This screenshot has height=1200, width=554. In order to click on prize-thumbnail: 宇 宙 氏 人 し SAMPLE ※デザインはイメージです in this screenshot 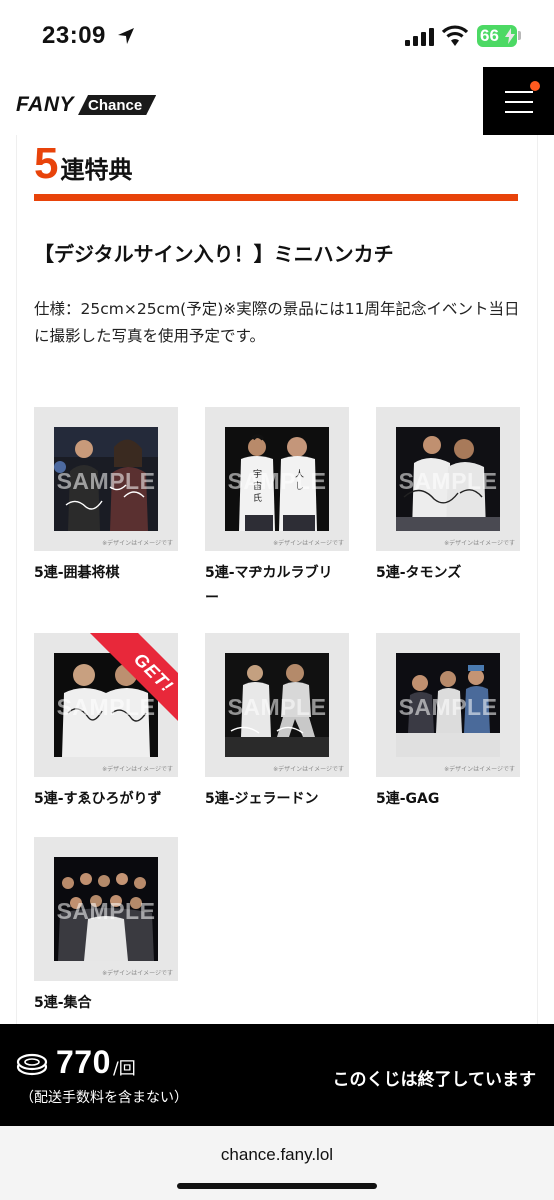, I will do `click(277, 479)`.